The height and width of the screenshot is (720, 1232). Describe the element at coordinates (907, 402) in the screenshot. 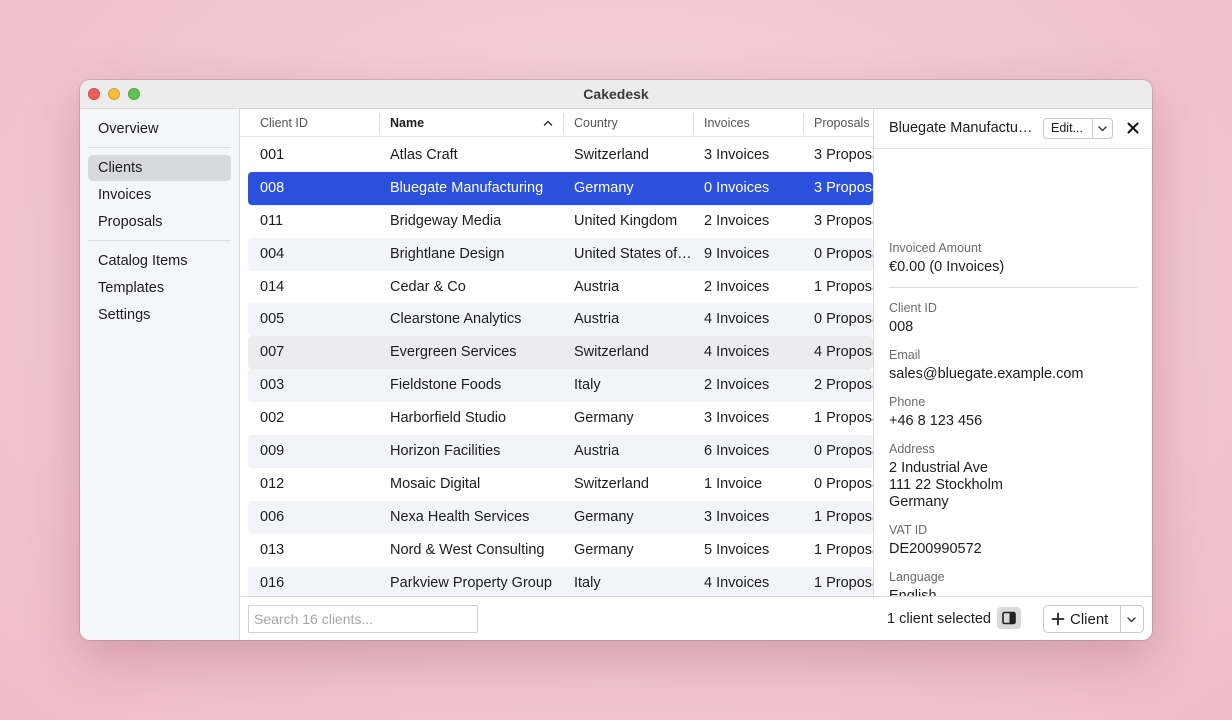

I see `phone-label: Phone` at that location.